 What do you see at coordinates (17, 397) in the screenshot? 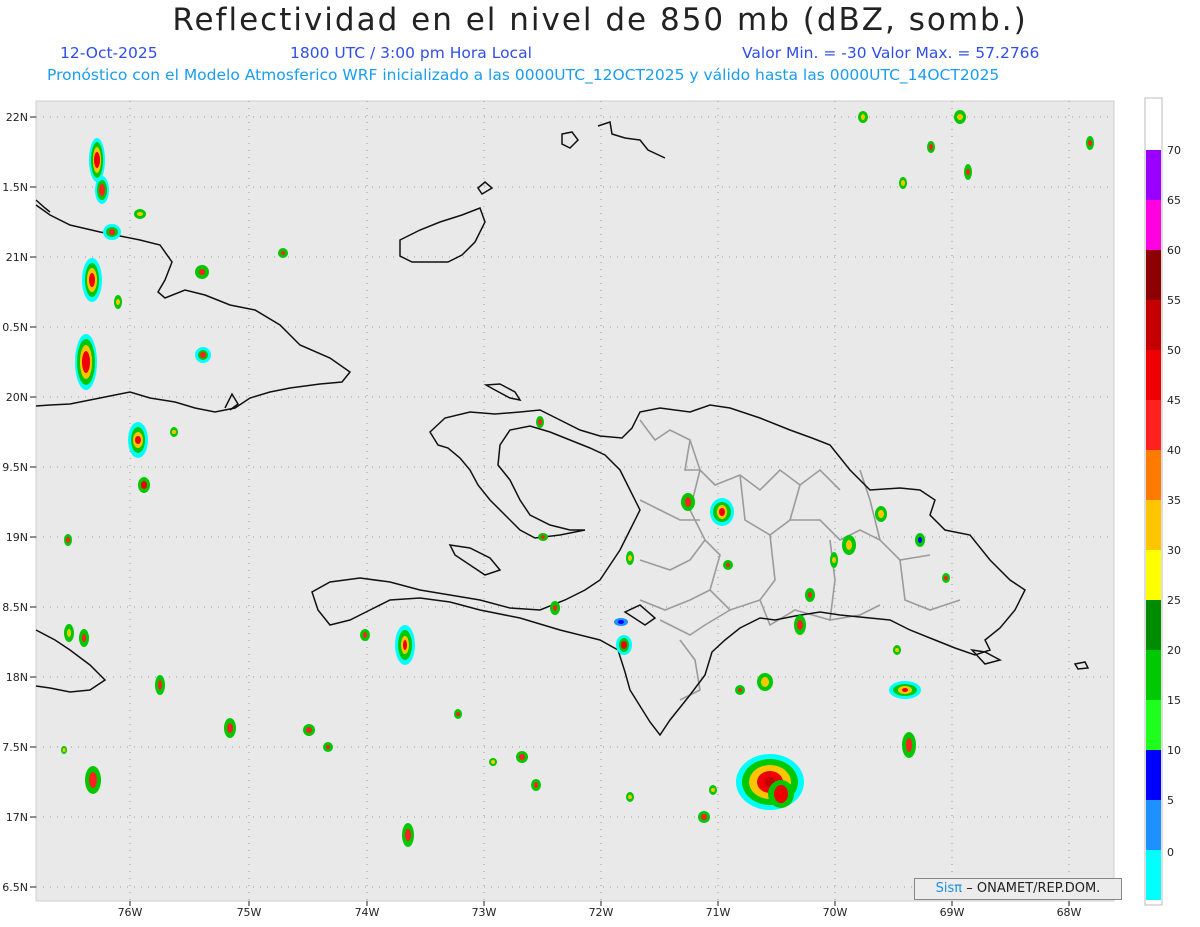
I see `lat-label: 20N` at bounding box center [17, 397].